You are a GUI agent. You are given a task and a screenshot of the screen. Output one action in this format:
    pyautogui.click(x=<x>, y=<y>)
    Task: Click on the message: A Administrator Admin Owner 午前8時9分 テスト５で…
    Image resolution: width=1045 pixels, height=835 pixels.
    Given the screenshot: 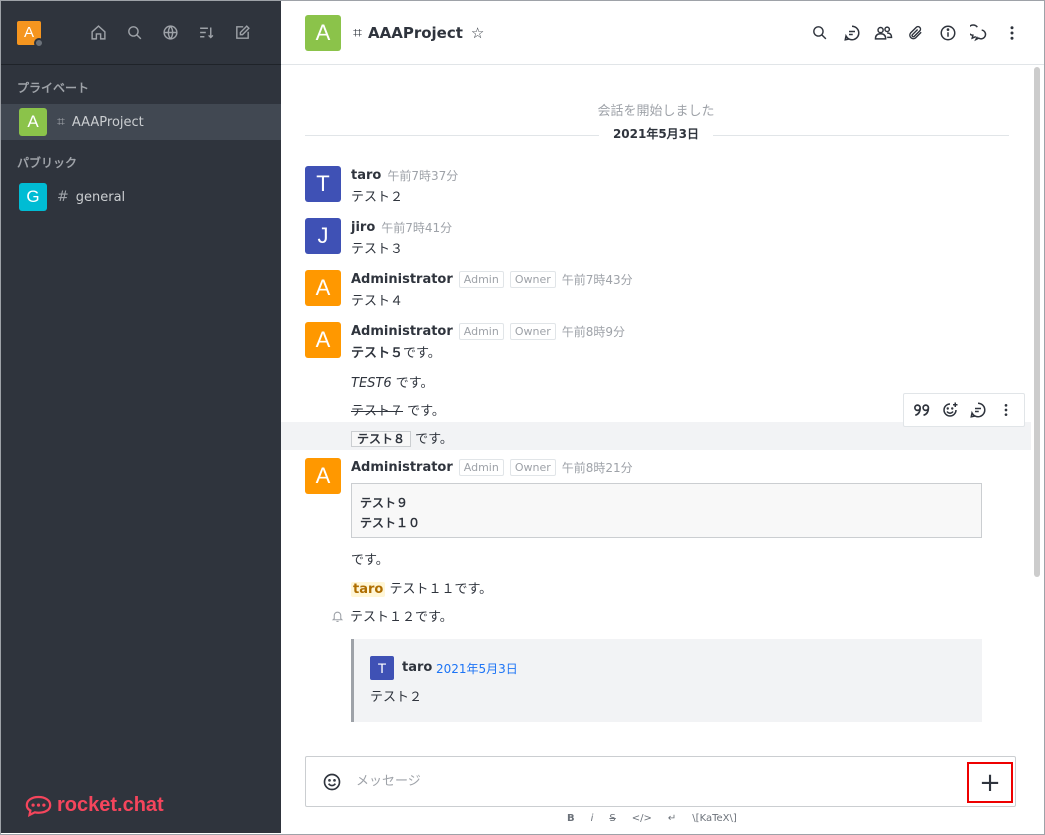 What is the action you would take?
    pyautogui.click(x=655, y=341)
    